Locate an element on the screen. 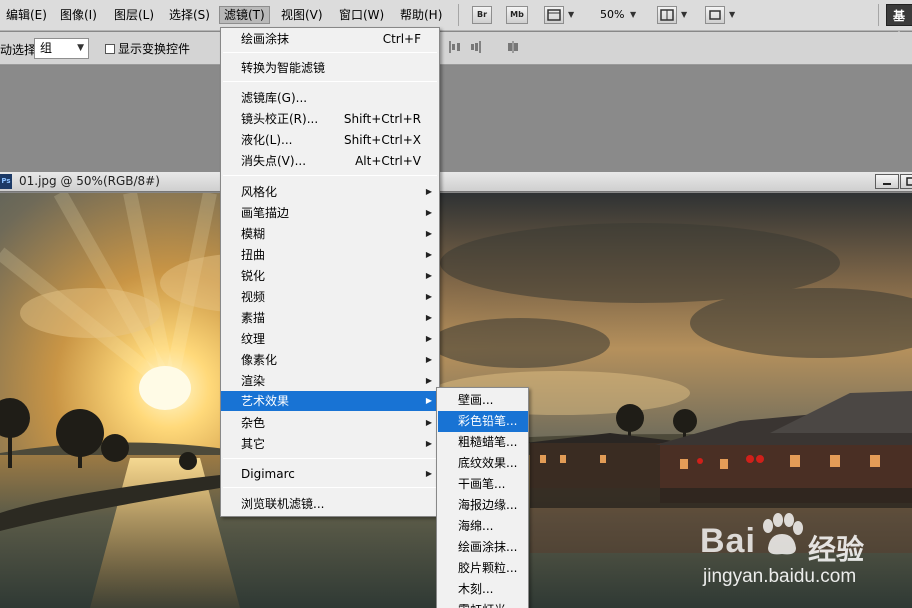 This screenshot has height=608, width=912. menu-item-shortcut: Ctrl+F is located at coordinates (401, 39).